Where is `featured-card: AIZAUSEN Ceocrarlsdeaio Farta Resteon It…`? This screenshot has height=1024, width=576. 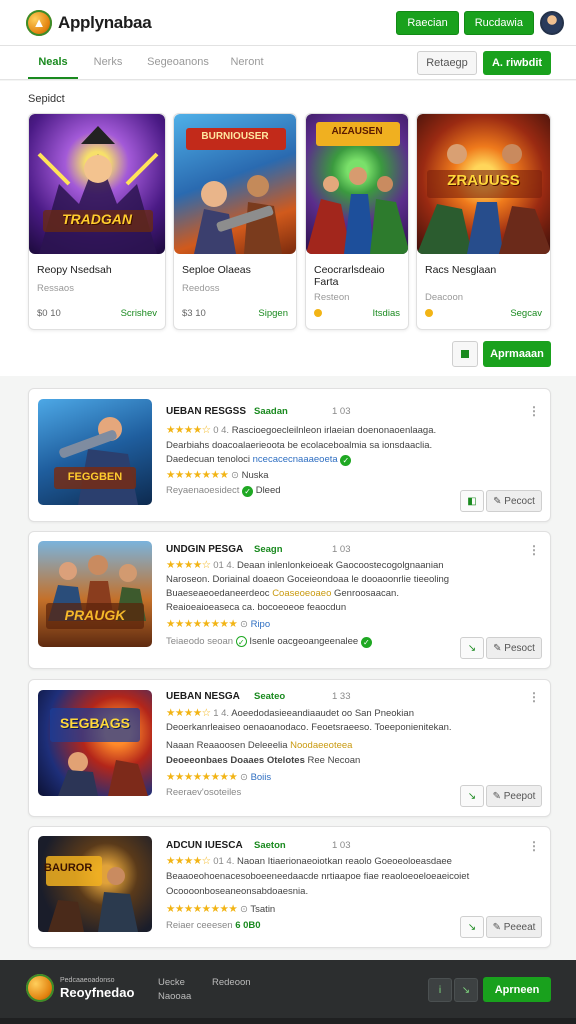 featured-card: AIZAUSEN Ceocrarlsdeaio Farta Resteon It… is located at coordinates (357, 221).